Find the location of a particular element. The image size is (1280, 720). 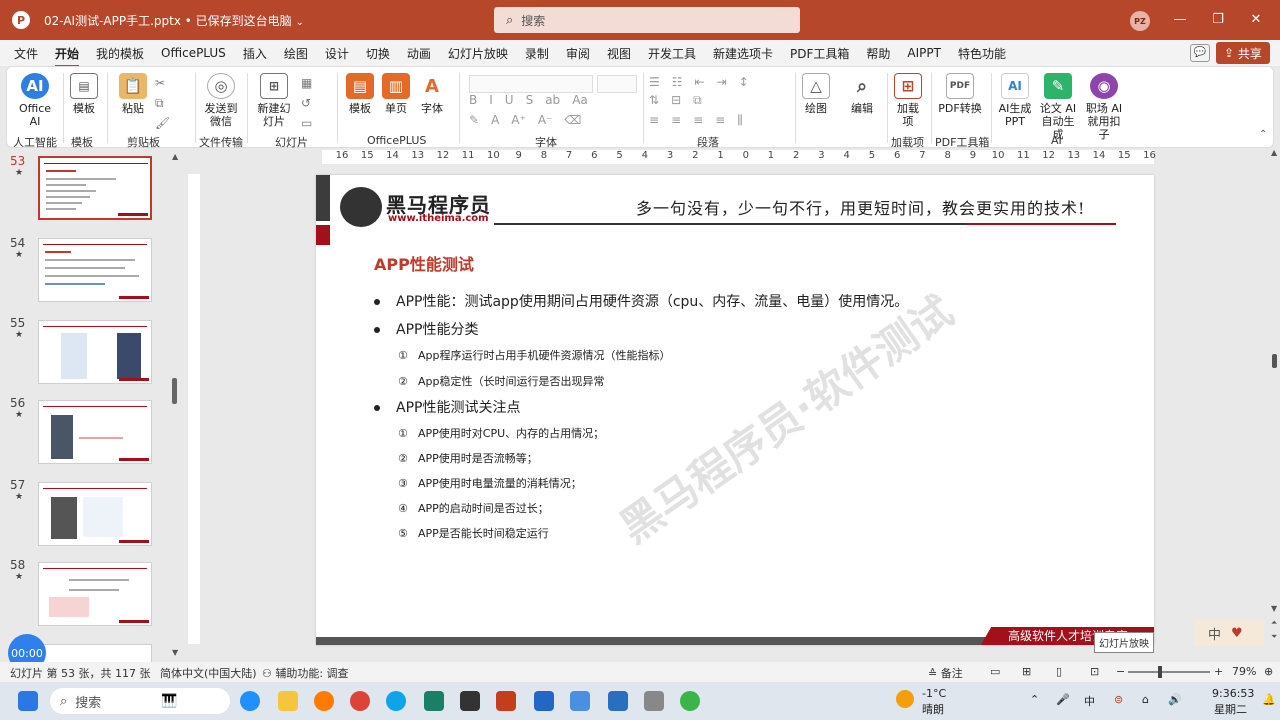

pdf-convert-button: PDF PDF转换 is located at coordinates (960, 94).